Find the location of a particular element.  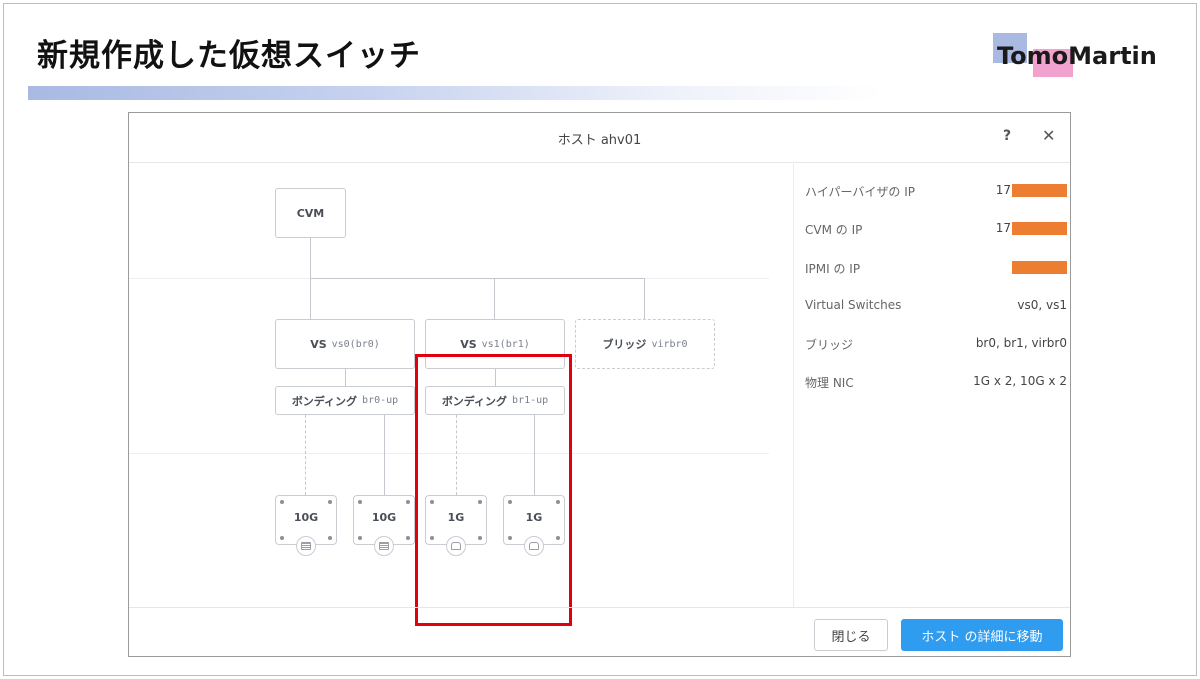

vs0-box: VS vs0(br0) is located at coordinates (345, 344).